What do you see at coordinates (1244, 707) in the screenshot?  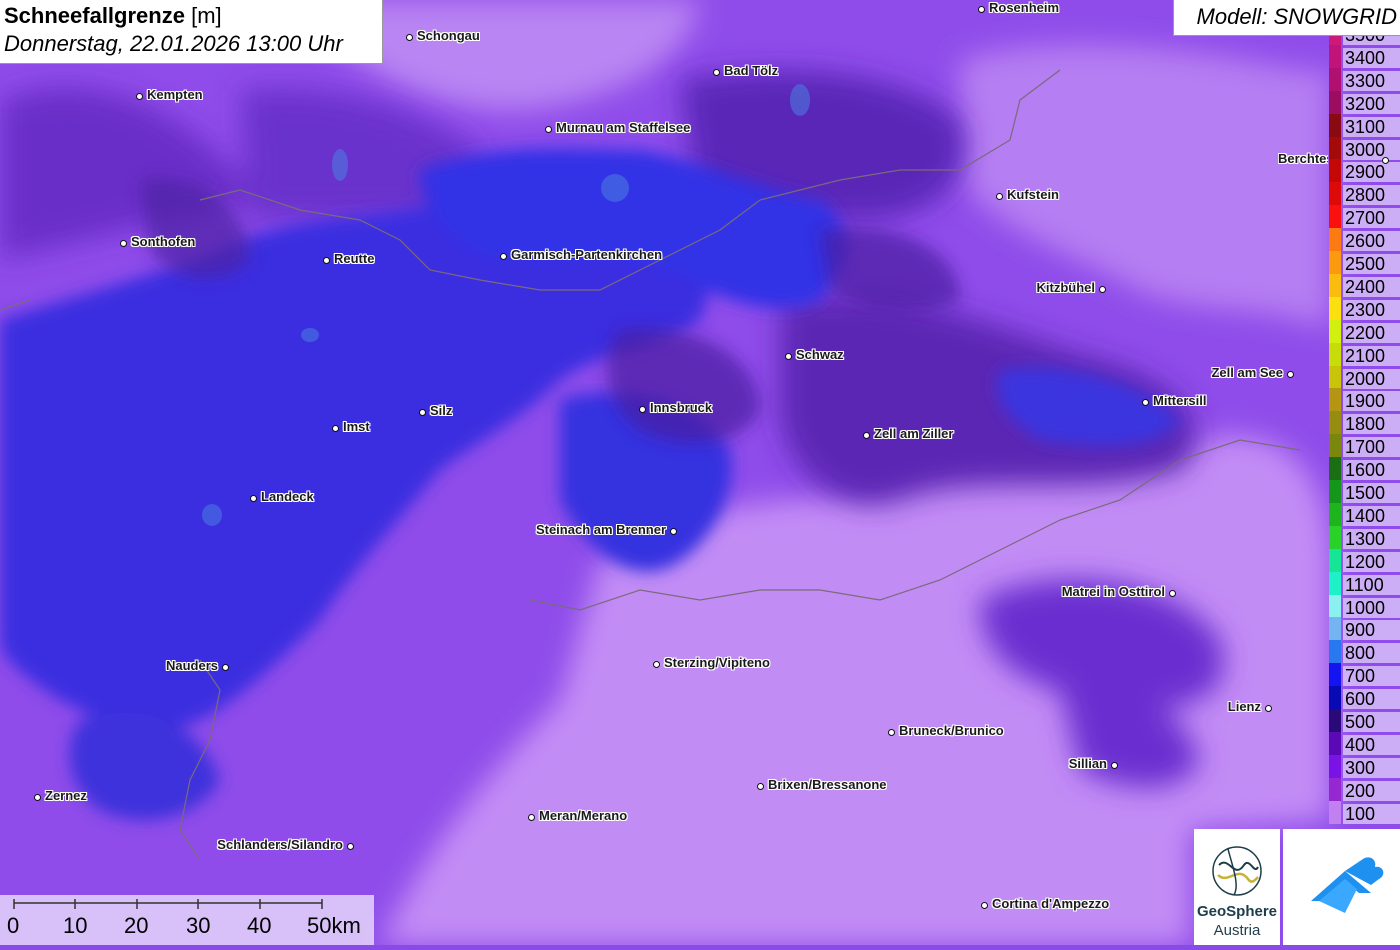 I see `city-label: Lienz` at bounding box center [1244, 707].